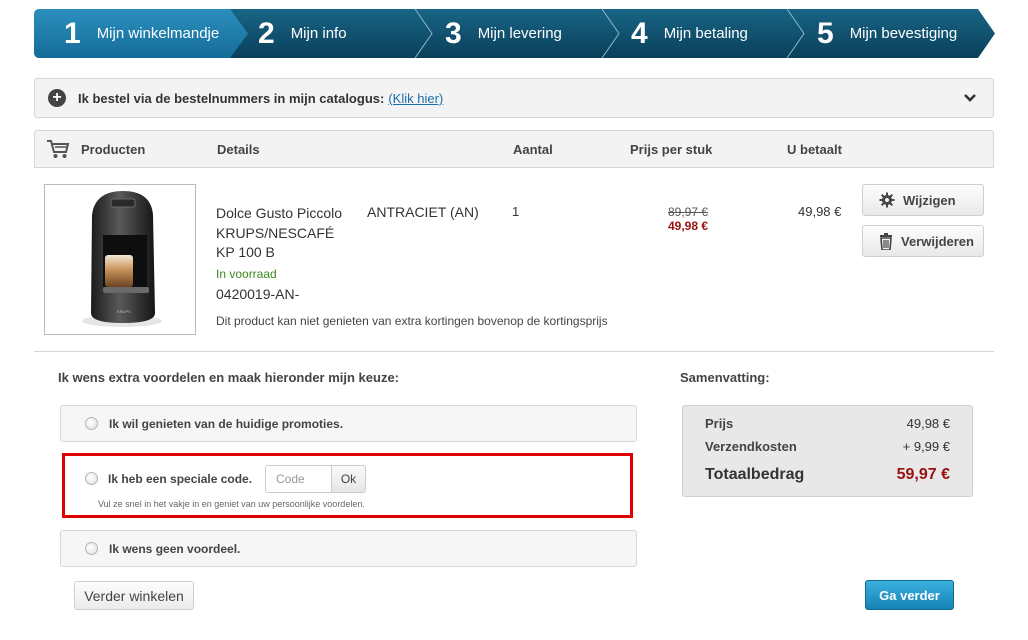  What do you see at coordinates (72, 33) in the screenshot?
I see `step-number: 1` at bounding box center [72, 33].